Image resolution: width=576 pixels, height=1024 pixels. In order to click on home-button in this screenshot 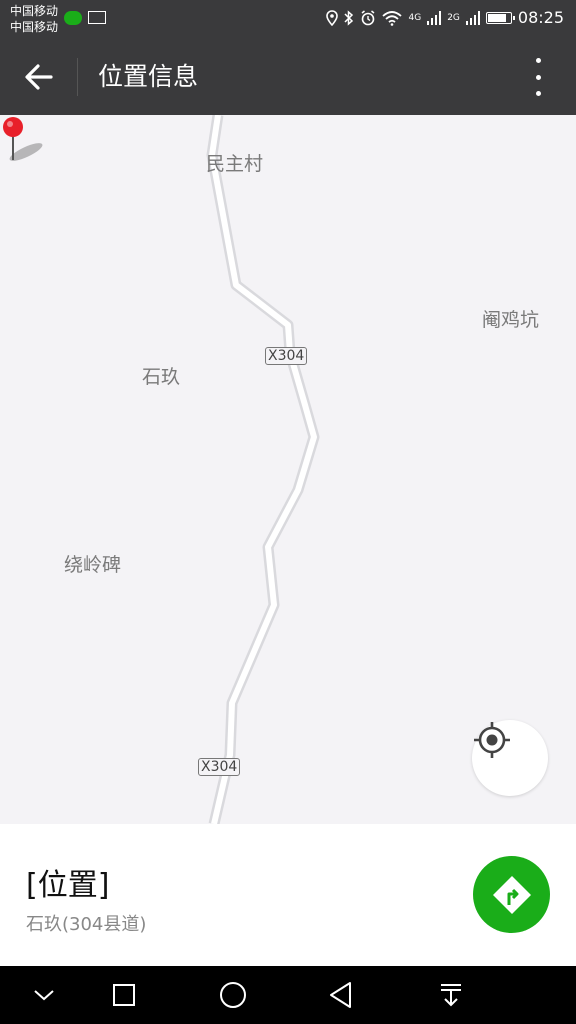, I will do `click(233, 995)`.